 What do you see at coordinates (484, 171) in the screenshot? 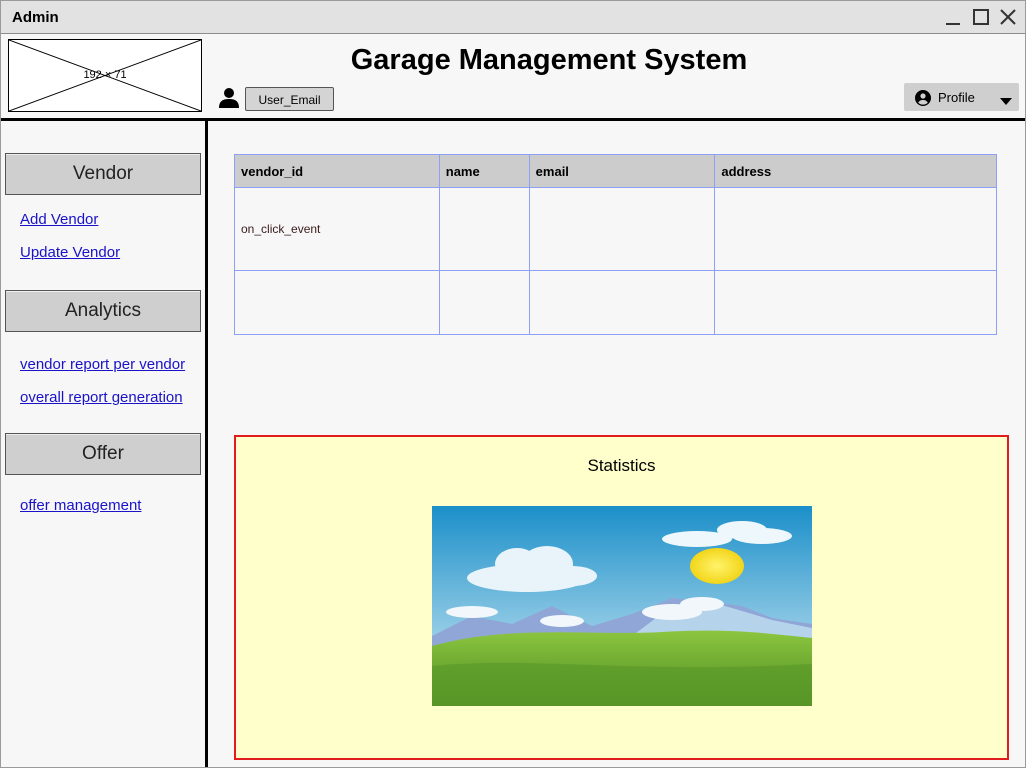
I see `column-header-name: name` at bounding box center [484, 171].